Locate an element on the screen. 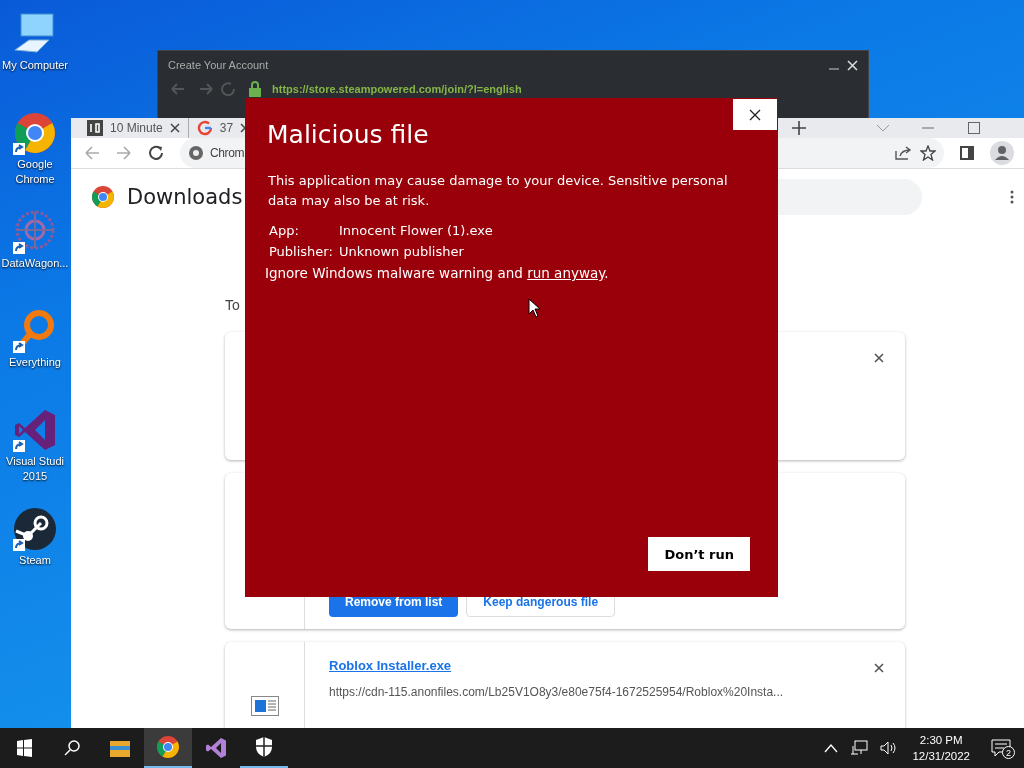 The image size is (1024, 768). page-title: Downloads is located at coordinates (185, 197).